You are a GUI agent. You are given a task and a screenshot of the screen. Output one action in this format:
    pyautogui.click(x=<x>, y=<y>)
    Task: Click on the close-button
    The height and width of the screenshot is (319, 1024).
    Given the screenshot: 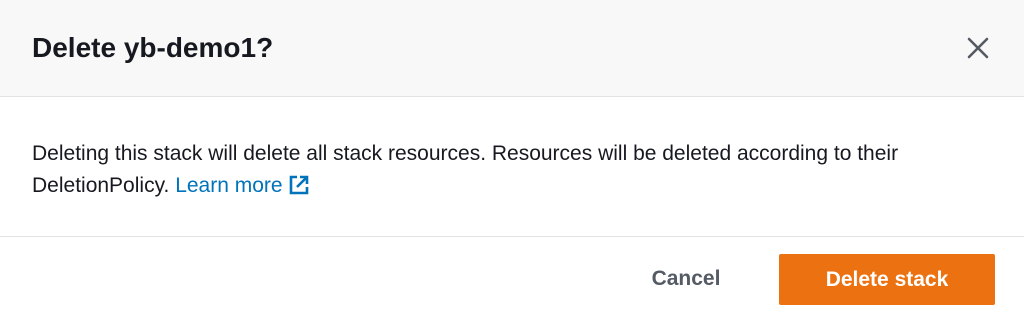 What is the action you would take?
    pyautogui.click(x=978, y=48)
    